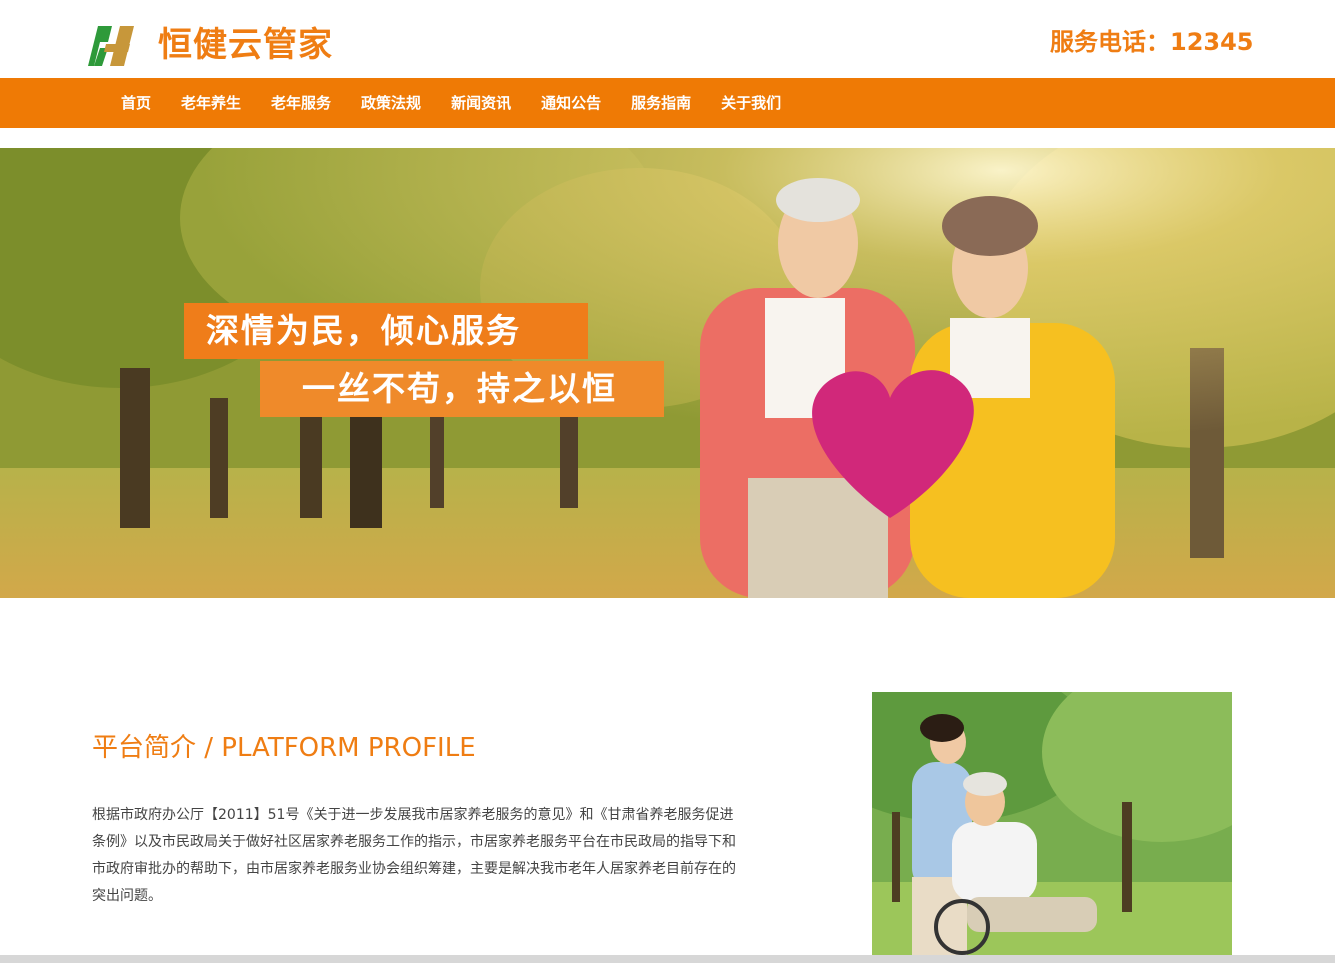  I want to click on main-nav: 首页 老年养生 老年服务 政策法规 新闻资讯 通知公告 服务指南 关于我们, so click(667, 103).